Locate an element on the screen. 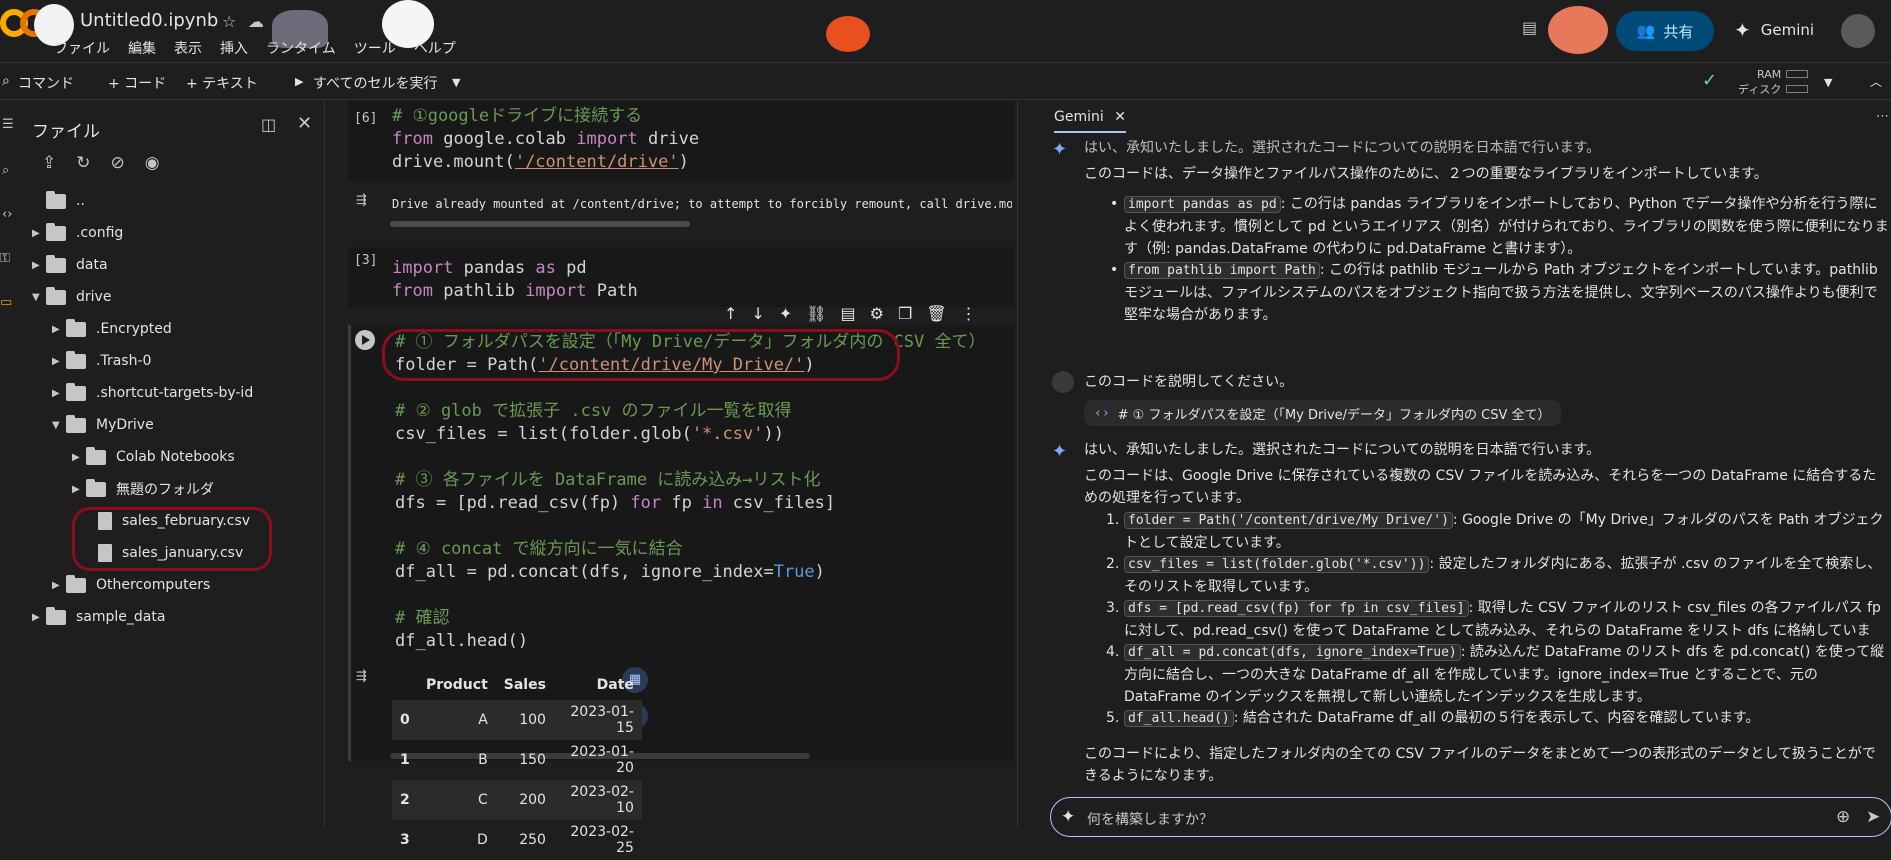 The height and width of the screenshot is (860, 1891). more-icon: ⋯ is located at coordinates (1882, 116).